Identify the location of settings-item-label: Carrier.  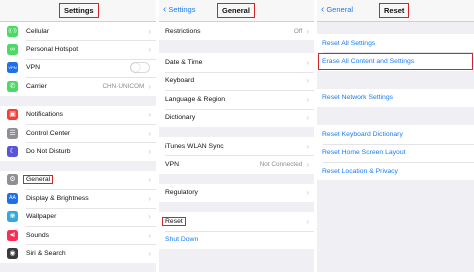
(36, 86).